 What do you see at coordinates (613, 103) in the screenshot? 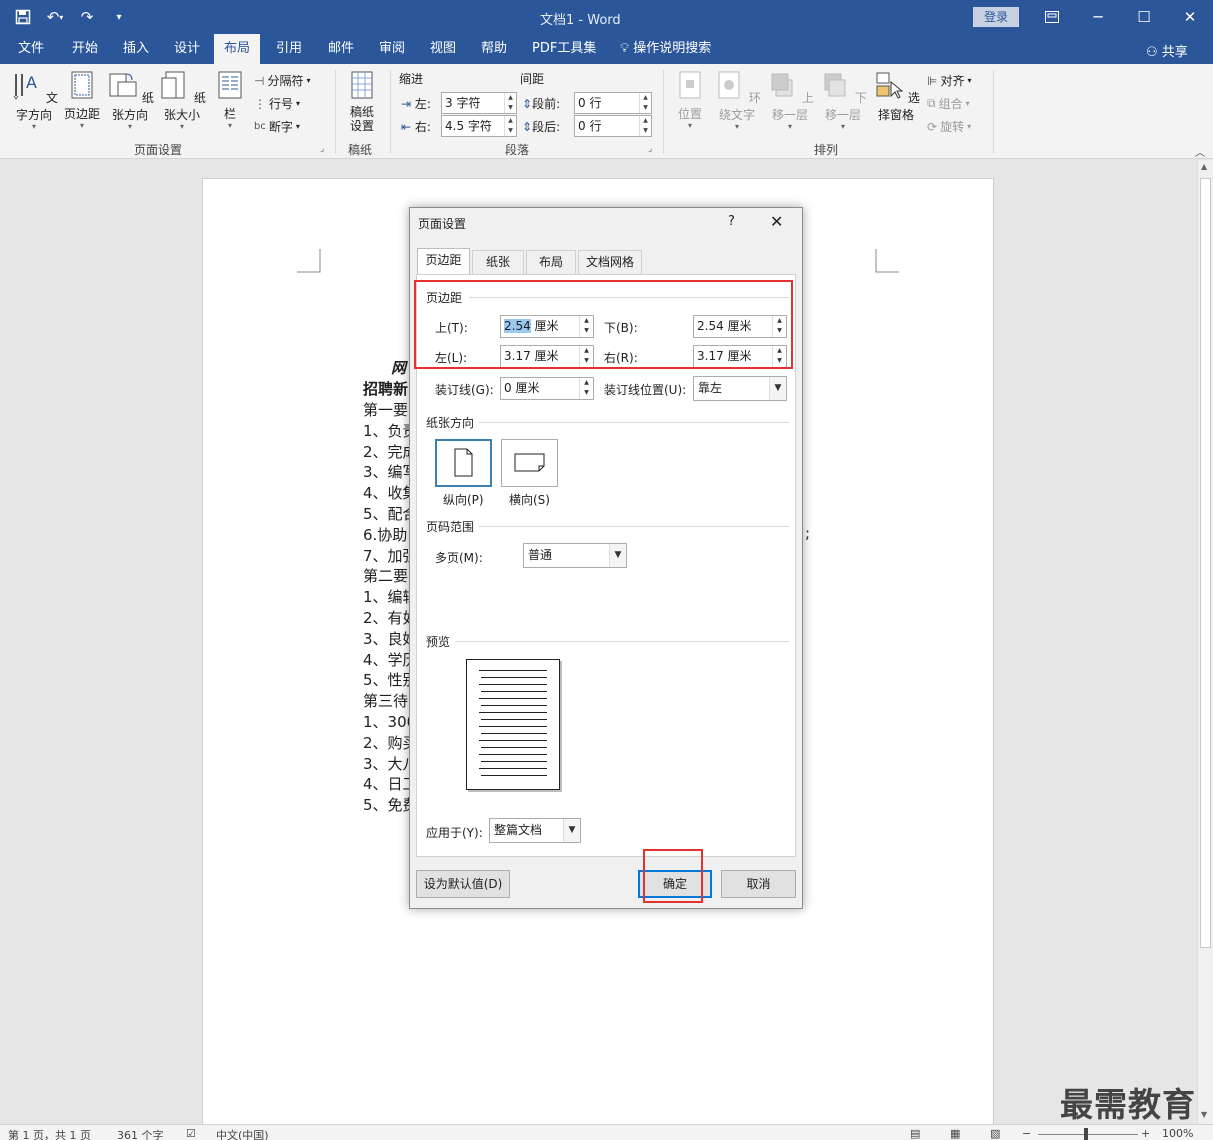
I see `spacing-before-input: 0 行 ▲ ▼` at bounding box center [613, 103].